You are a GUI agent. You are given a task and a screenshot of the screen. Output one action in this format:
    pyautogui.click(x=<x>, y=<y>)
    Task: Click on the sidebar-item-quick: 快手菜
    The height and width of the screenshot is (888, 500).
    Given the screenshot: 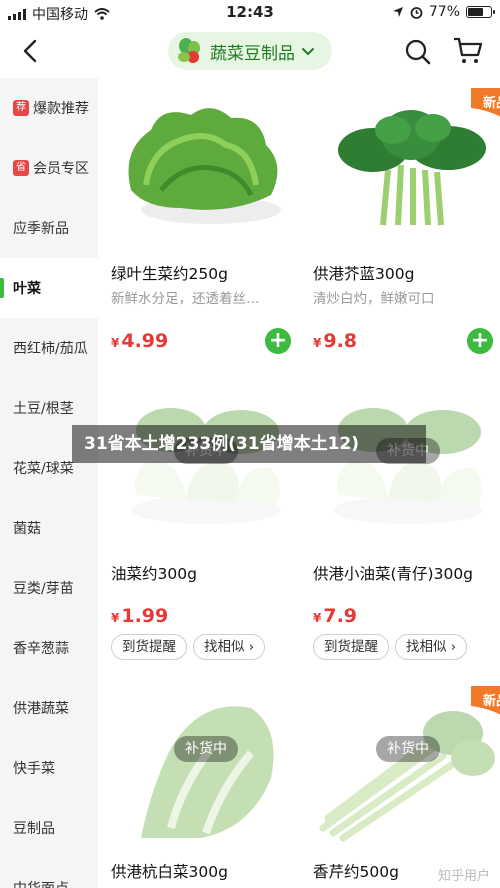 What is the action you would take?
    pyautogui.click(x=49, y=768)
    